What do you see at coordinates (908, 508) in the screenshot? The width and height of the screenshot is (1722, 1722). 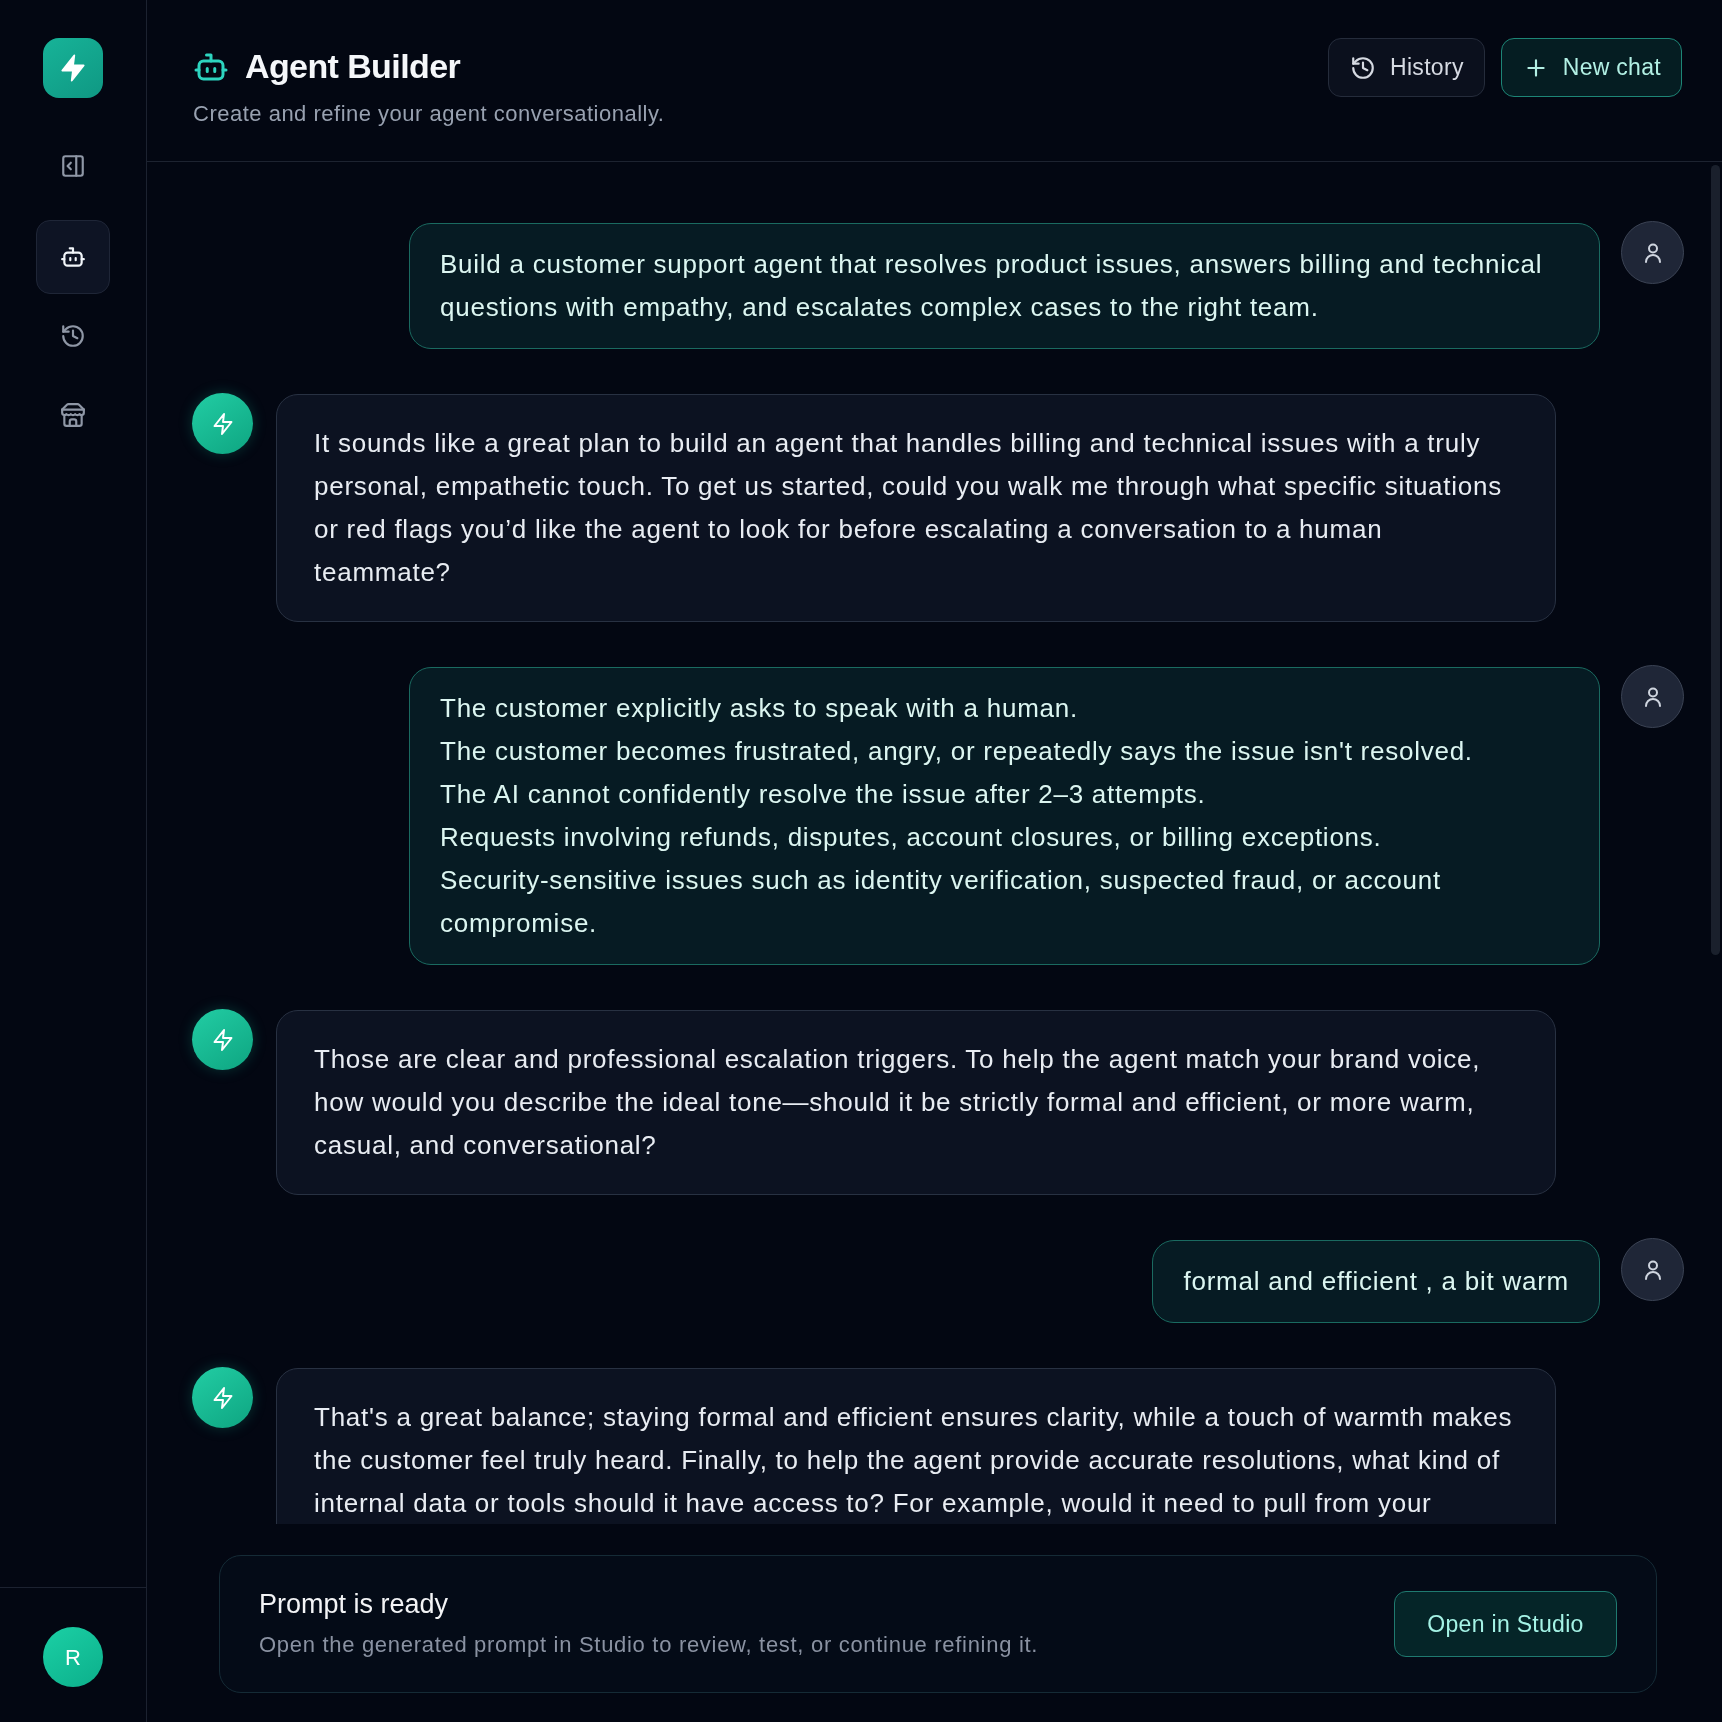 I see `message-text: It sounds like a great plan to build an agent that handles billing and technical issues with a truly personal, empathetic touch. To get us started, could you walk me through what specific situations or red flags you’d like the agent to look for before escalating a conversation to a human teammate?` at bounding box center [908, 508].